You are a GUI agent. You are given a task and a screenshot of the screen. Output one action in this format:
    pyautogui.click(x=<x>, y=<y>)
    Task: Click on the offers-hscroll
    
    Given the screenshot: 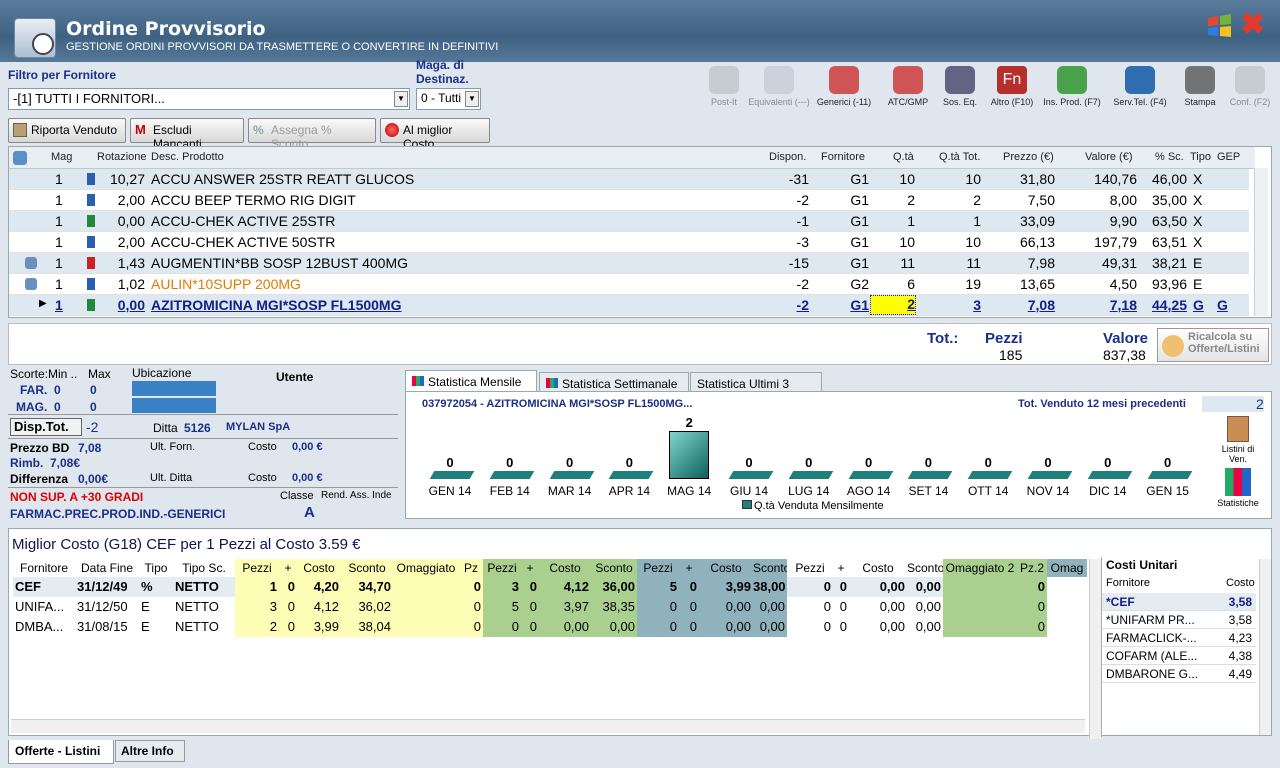 What is the action you would take?
    pyautogui.click(x=548, y=726)
    